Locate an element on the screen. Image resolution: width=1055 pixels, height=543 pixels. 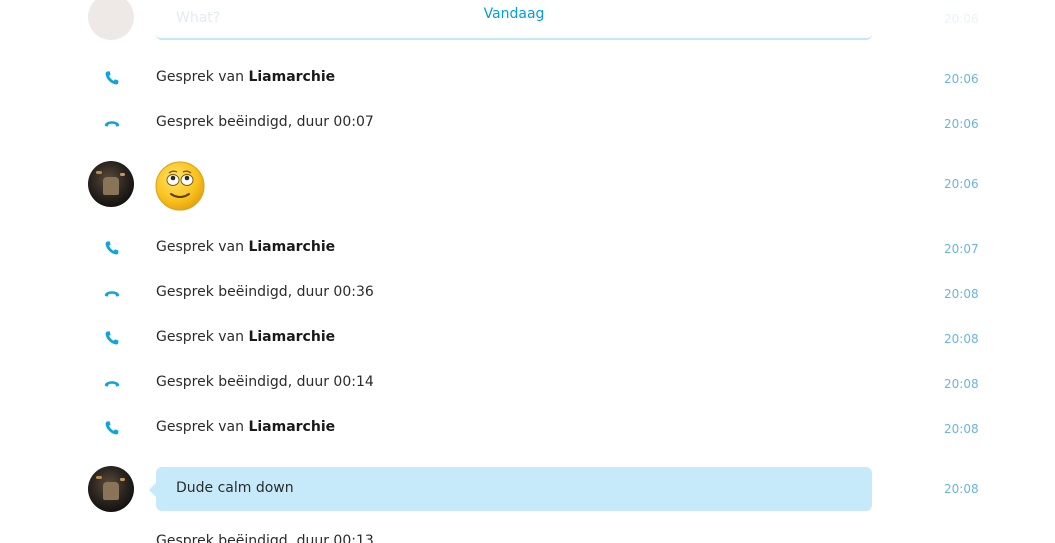
call-ended-row: Gesprek beëindigd, duur 00:07 20:06 is located at coordinates (527, 123).